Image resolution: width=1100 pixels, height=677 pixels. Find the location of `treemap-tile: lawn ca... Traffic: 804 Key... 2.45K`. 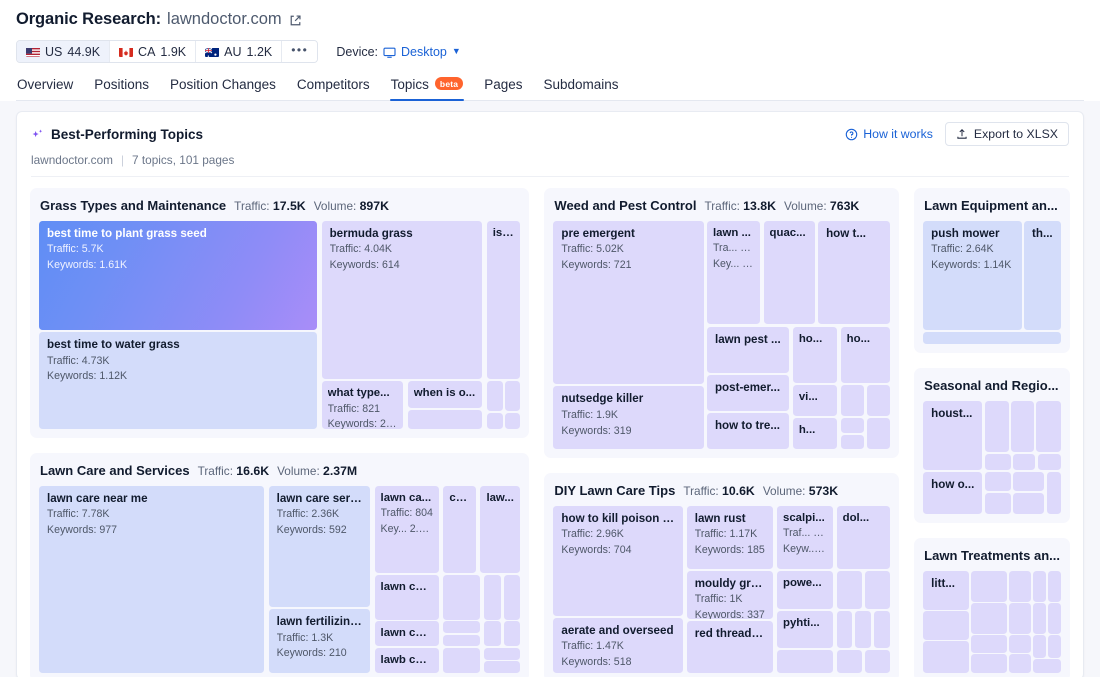

treemap-tile: lawn ca... Traffic: 804 Key... 2.45K is located at coordinates (407, 530).